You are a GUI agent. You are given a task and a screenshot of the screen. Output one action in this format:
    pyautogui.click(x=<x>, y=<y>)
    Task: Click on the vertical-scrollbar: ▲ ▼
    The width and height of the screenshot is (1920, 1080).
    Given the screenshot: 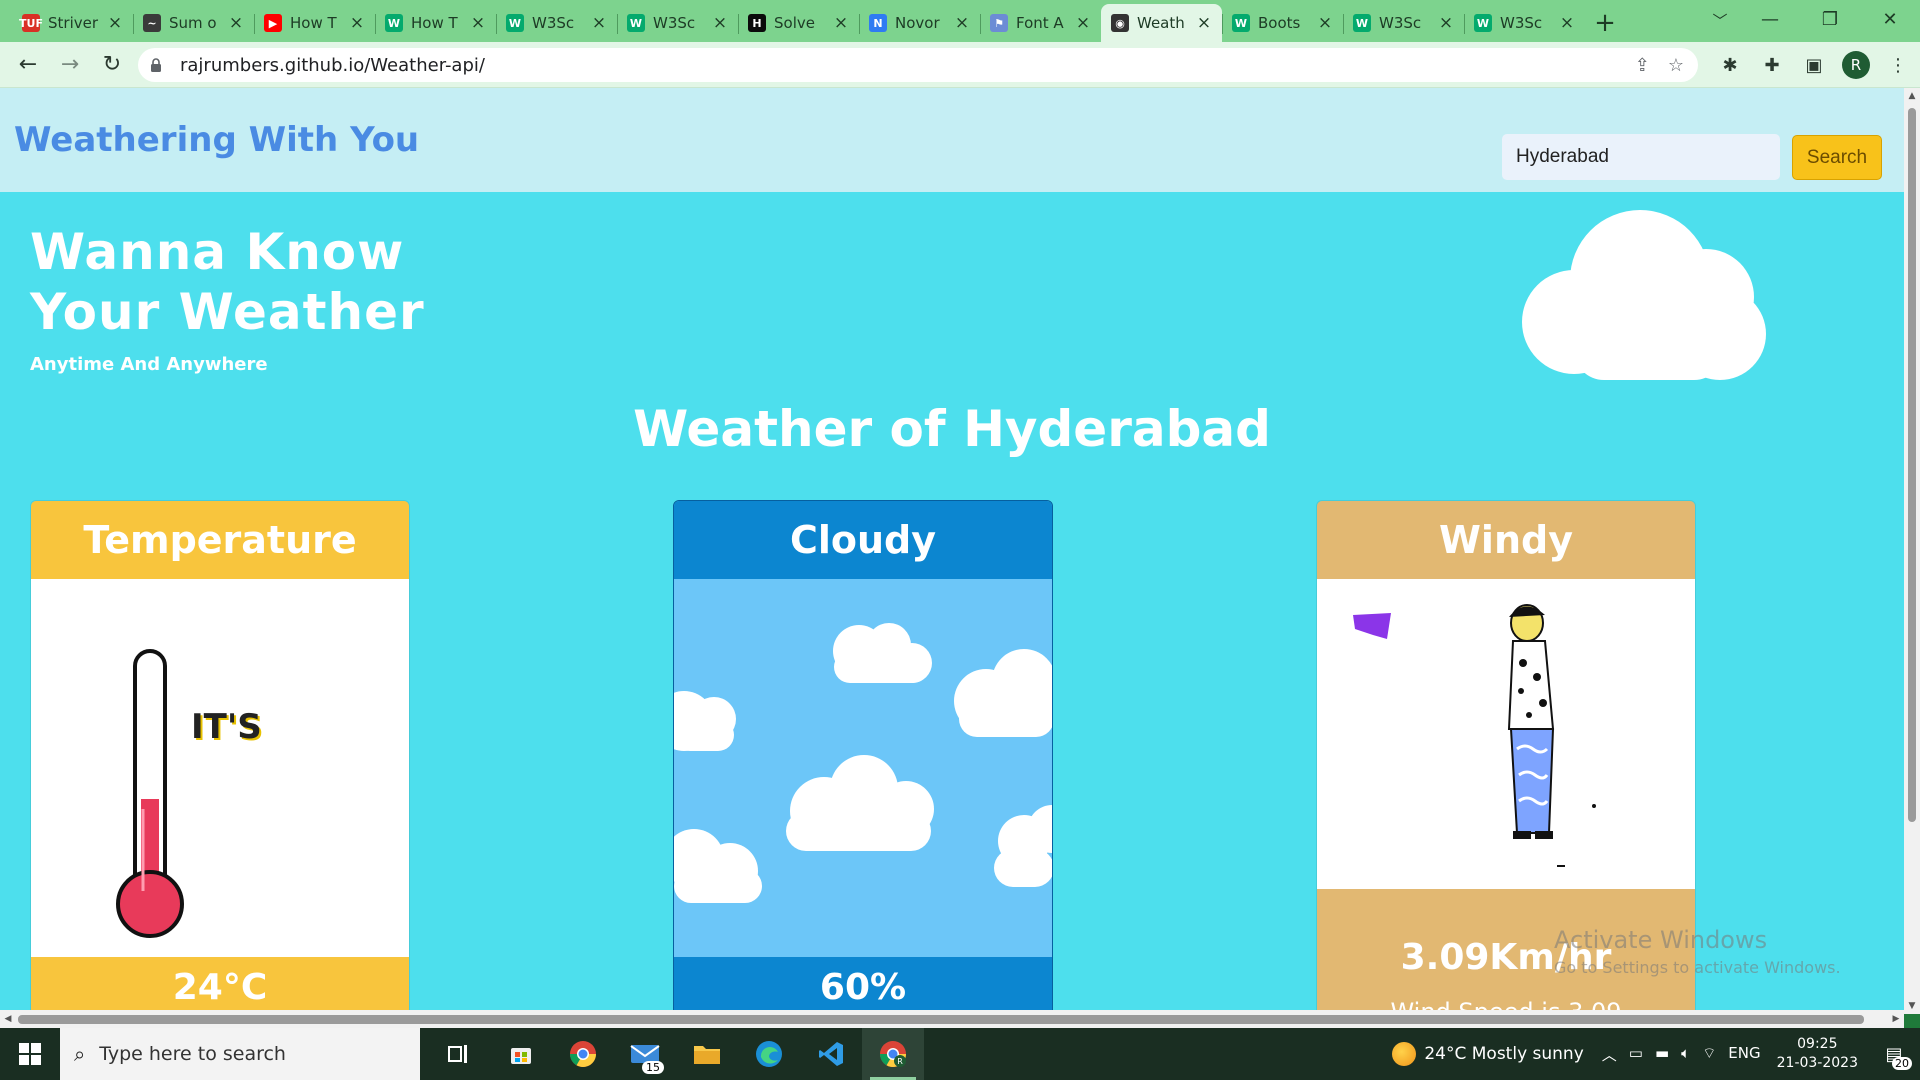 What is the action you would take?
    pyautogui.click(x=1912, y=551)
    